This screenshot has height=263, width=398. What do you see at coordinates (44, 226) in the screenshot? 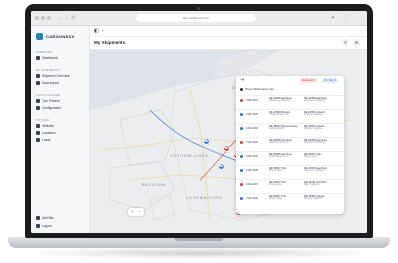
I see `sidebar-item-logout: Logout` at bounding box center [44, 226].